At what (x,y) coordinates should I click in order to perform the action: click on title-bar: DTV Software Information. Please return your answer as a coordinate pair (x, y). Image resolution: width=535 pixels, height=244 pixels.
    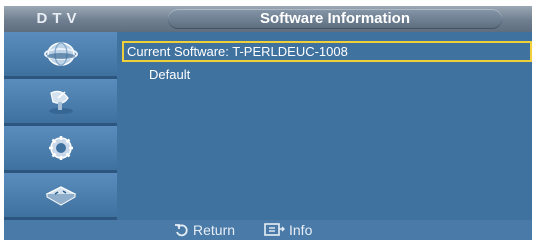
    Looking at the image, I should click on (268, 19).